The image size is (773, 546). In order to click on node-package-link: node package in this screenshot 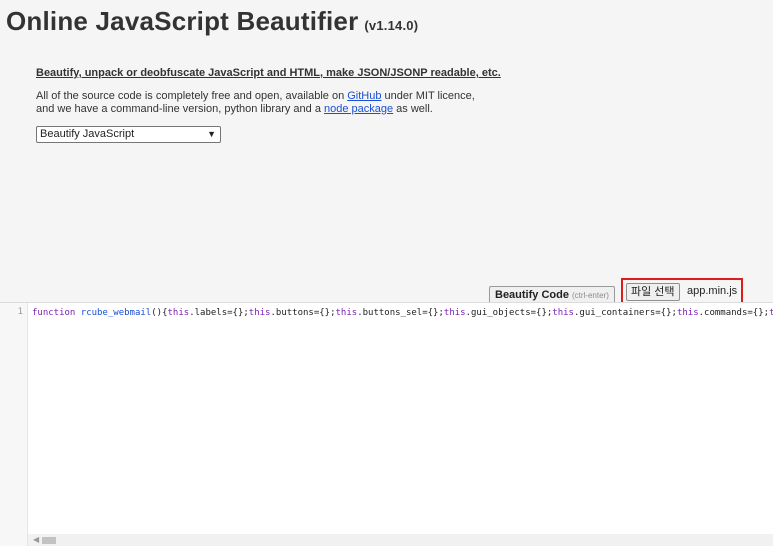, I will do `click(358, 109)`.